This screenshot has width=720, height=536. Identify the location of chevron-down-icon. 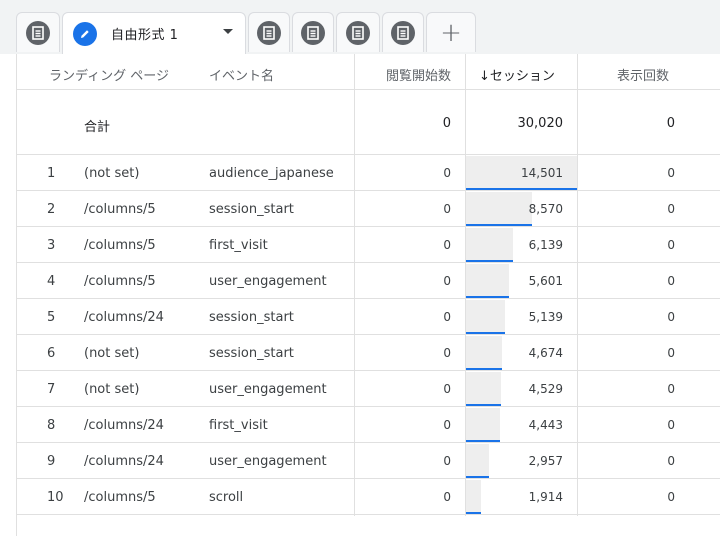
(228, 31).